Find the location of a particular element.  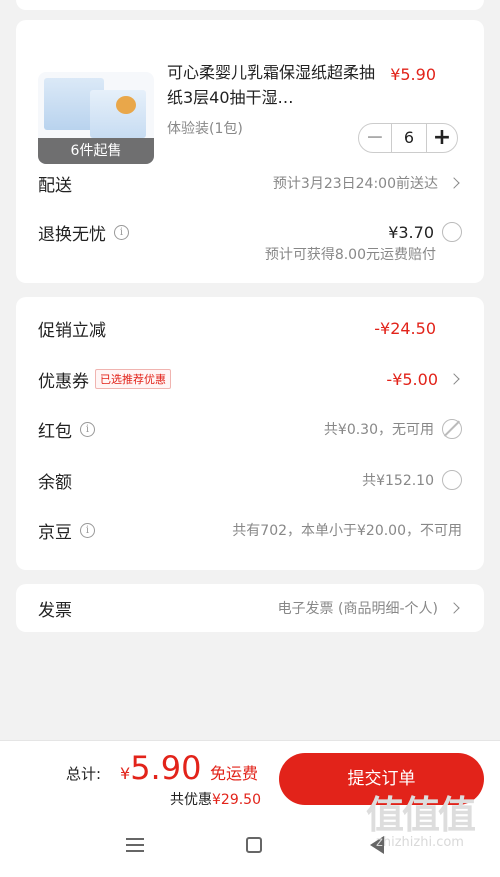

total-amount: ¥5.90 is located at coordinates (160, 768).